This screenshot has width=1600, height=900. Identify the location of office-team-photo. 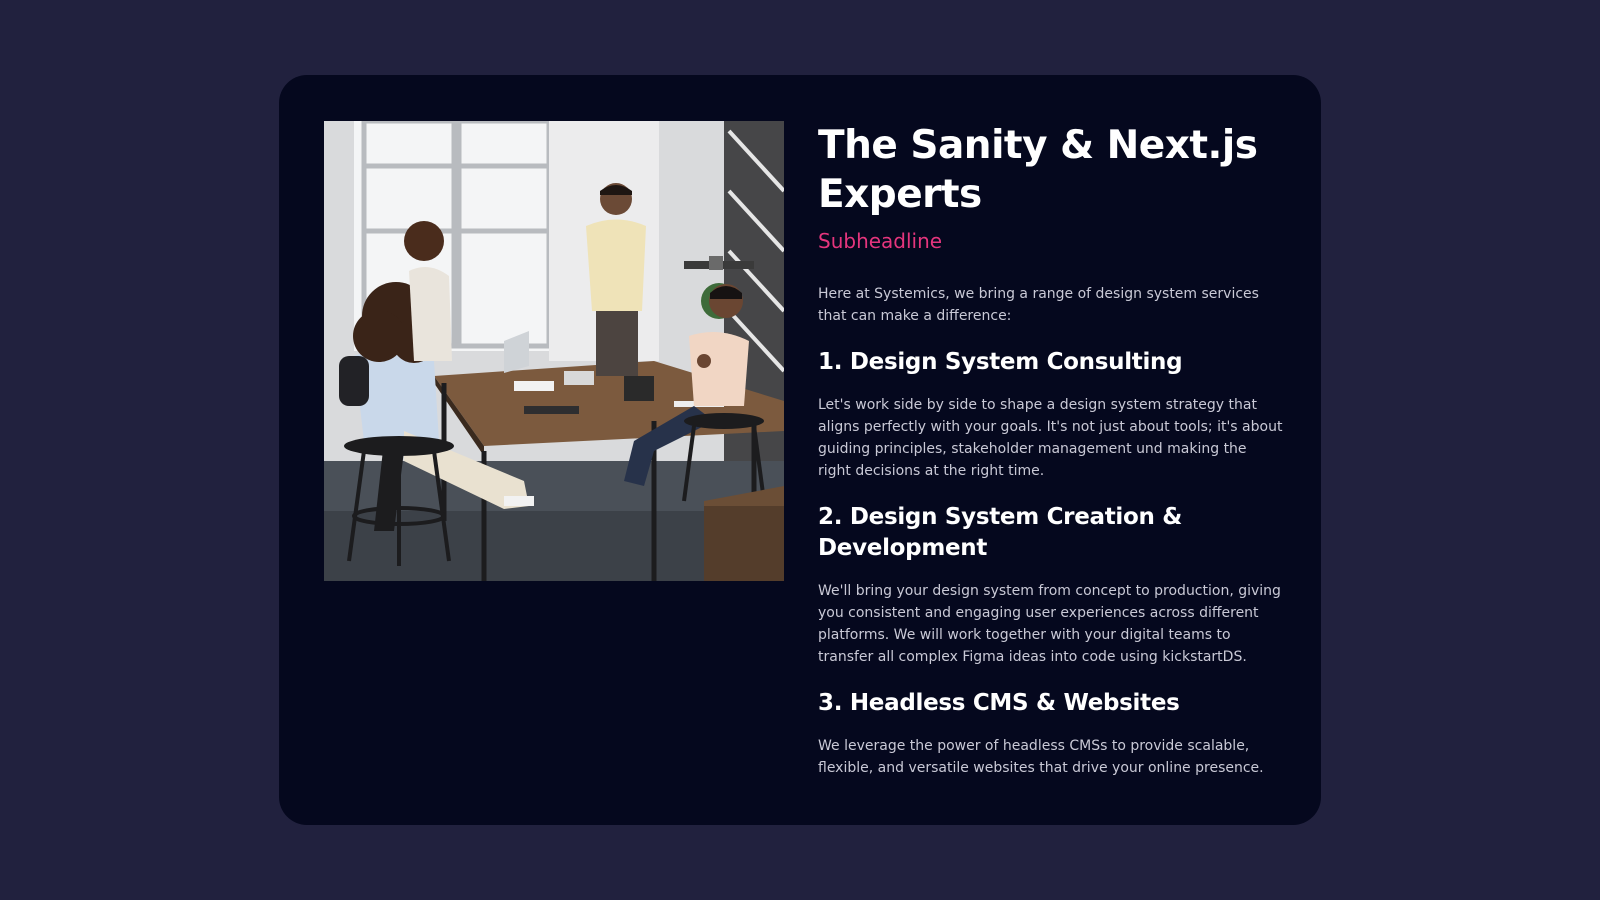
(554, 351).